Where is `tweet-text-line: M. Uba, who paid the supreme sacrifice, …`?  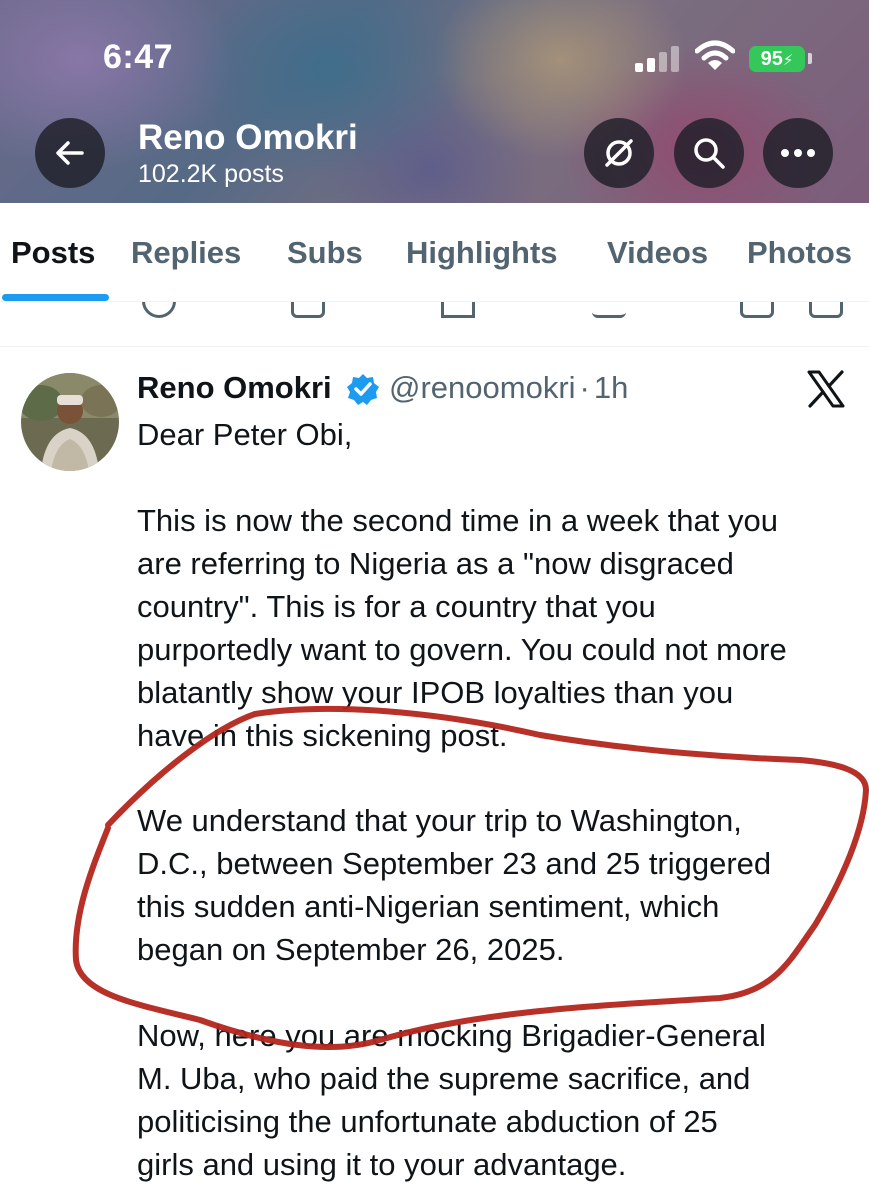
tweet-text-line: M. Uba, who paid the supreme sacrifice, … is located at coordinates (444, 1078).